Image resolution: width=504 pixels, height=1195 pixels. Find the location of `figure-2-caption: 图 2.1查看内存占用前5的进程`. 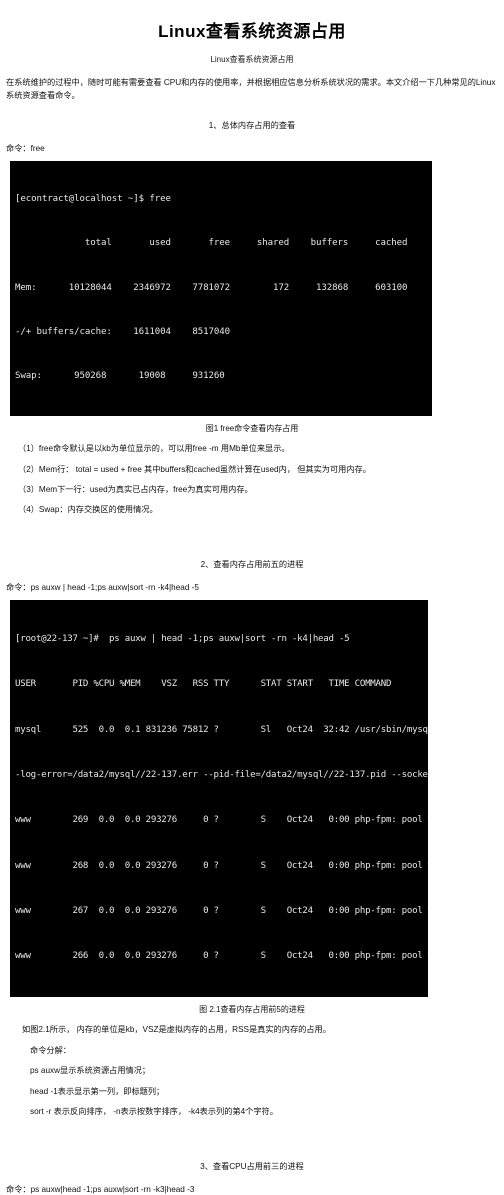

figure-2-caption: 图 2.1查看内存占用前5的进程 is located at coordinates (252, 1010).